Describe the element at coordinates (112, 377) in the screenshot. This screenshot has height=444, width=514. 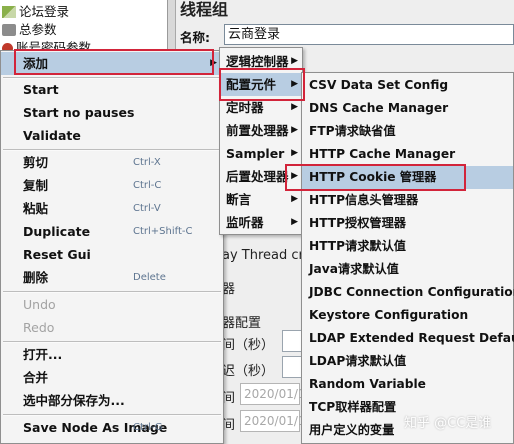
I see `menu-item-merge: 合并` at that location.